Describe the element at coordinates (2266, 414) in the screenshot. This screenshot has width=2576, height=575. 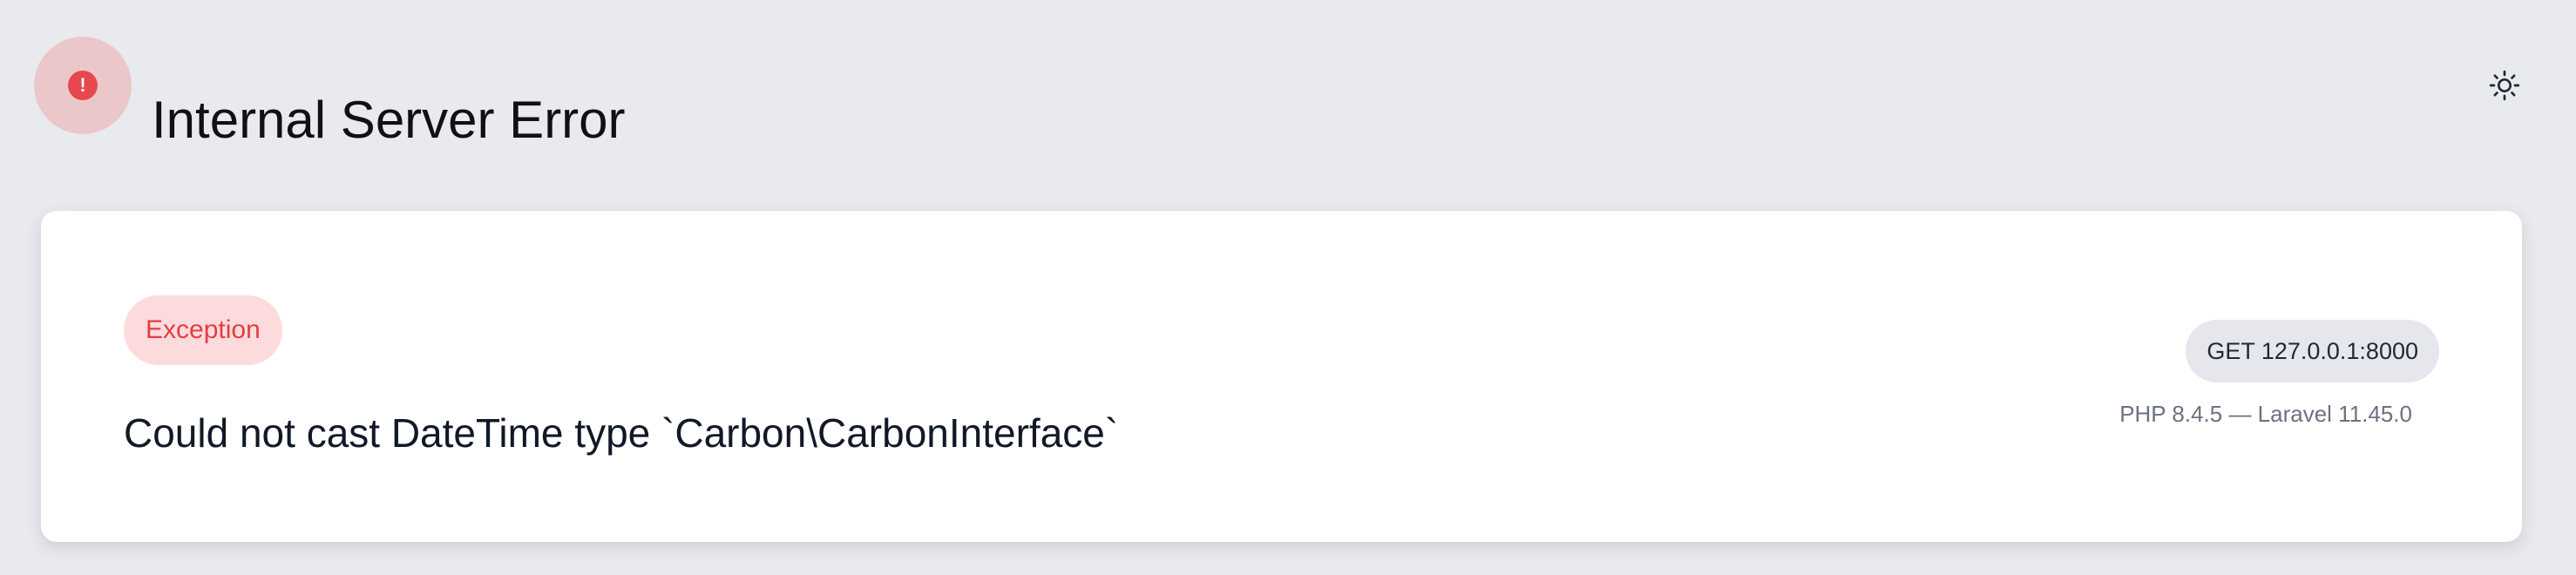
I see `runtime-version-info: PHP 8.4.5 — Laravel 11.45.0` at that location.